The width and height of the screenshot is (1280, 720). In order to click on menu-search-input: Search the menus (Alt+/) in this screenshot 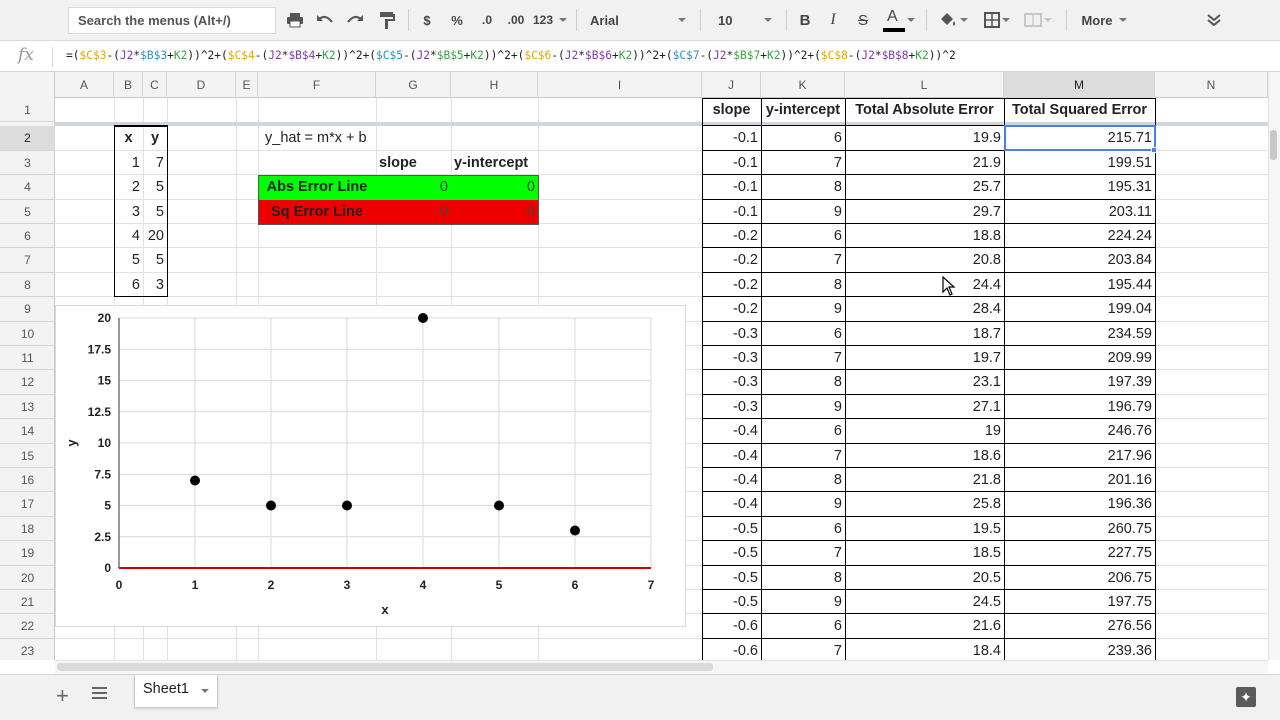, I will do `click(172, 20)`.